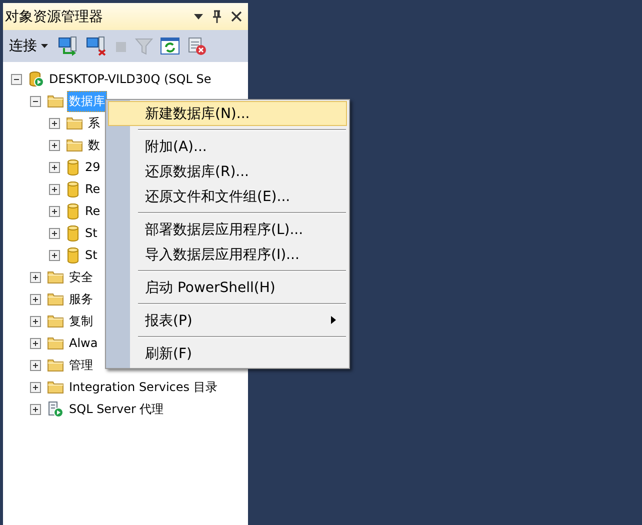  What do you see at coordinates (236, 16) in the screenshot?
I see `close-icon` at bounding box center [236, 16].